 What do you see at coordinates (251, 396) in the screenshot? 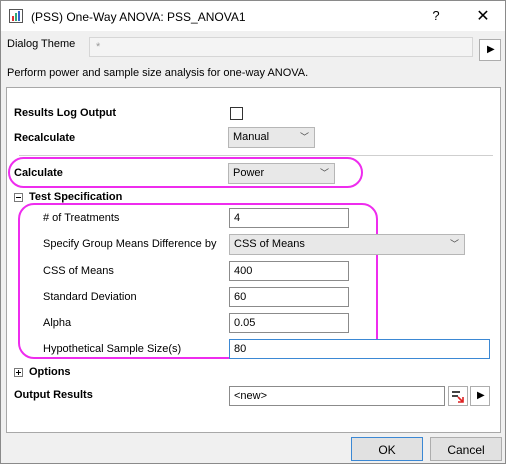
I see `output-results-value: <new>` at bounding box center [251, 396].